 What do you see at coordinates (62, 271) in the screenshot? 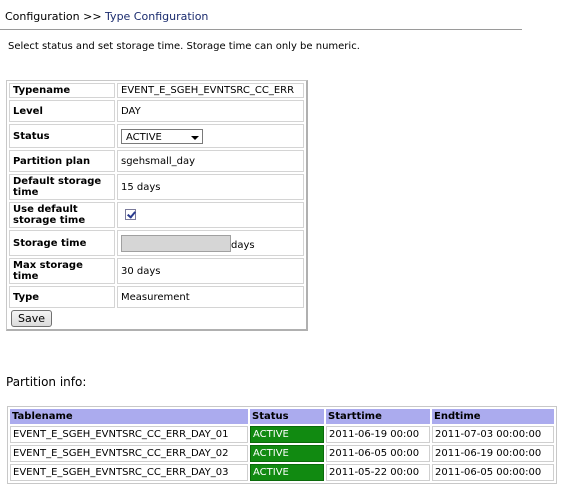
I see `max-storage-label: Max storage time` at bounding box center [62, 271].